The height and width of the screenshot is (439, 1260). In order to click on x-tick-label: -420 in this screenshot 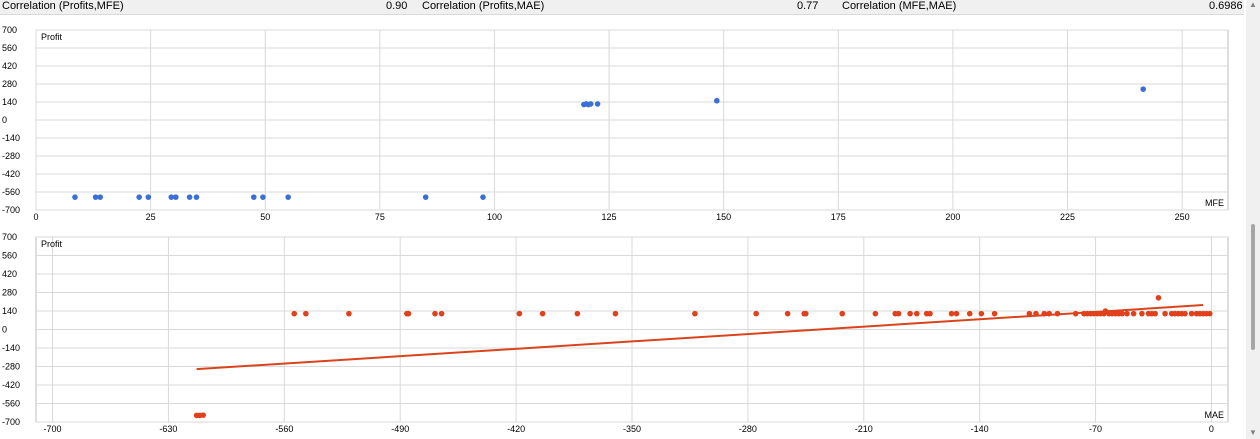, I will do `click(516, 429)`.